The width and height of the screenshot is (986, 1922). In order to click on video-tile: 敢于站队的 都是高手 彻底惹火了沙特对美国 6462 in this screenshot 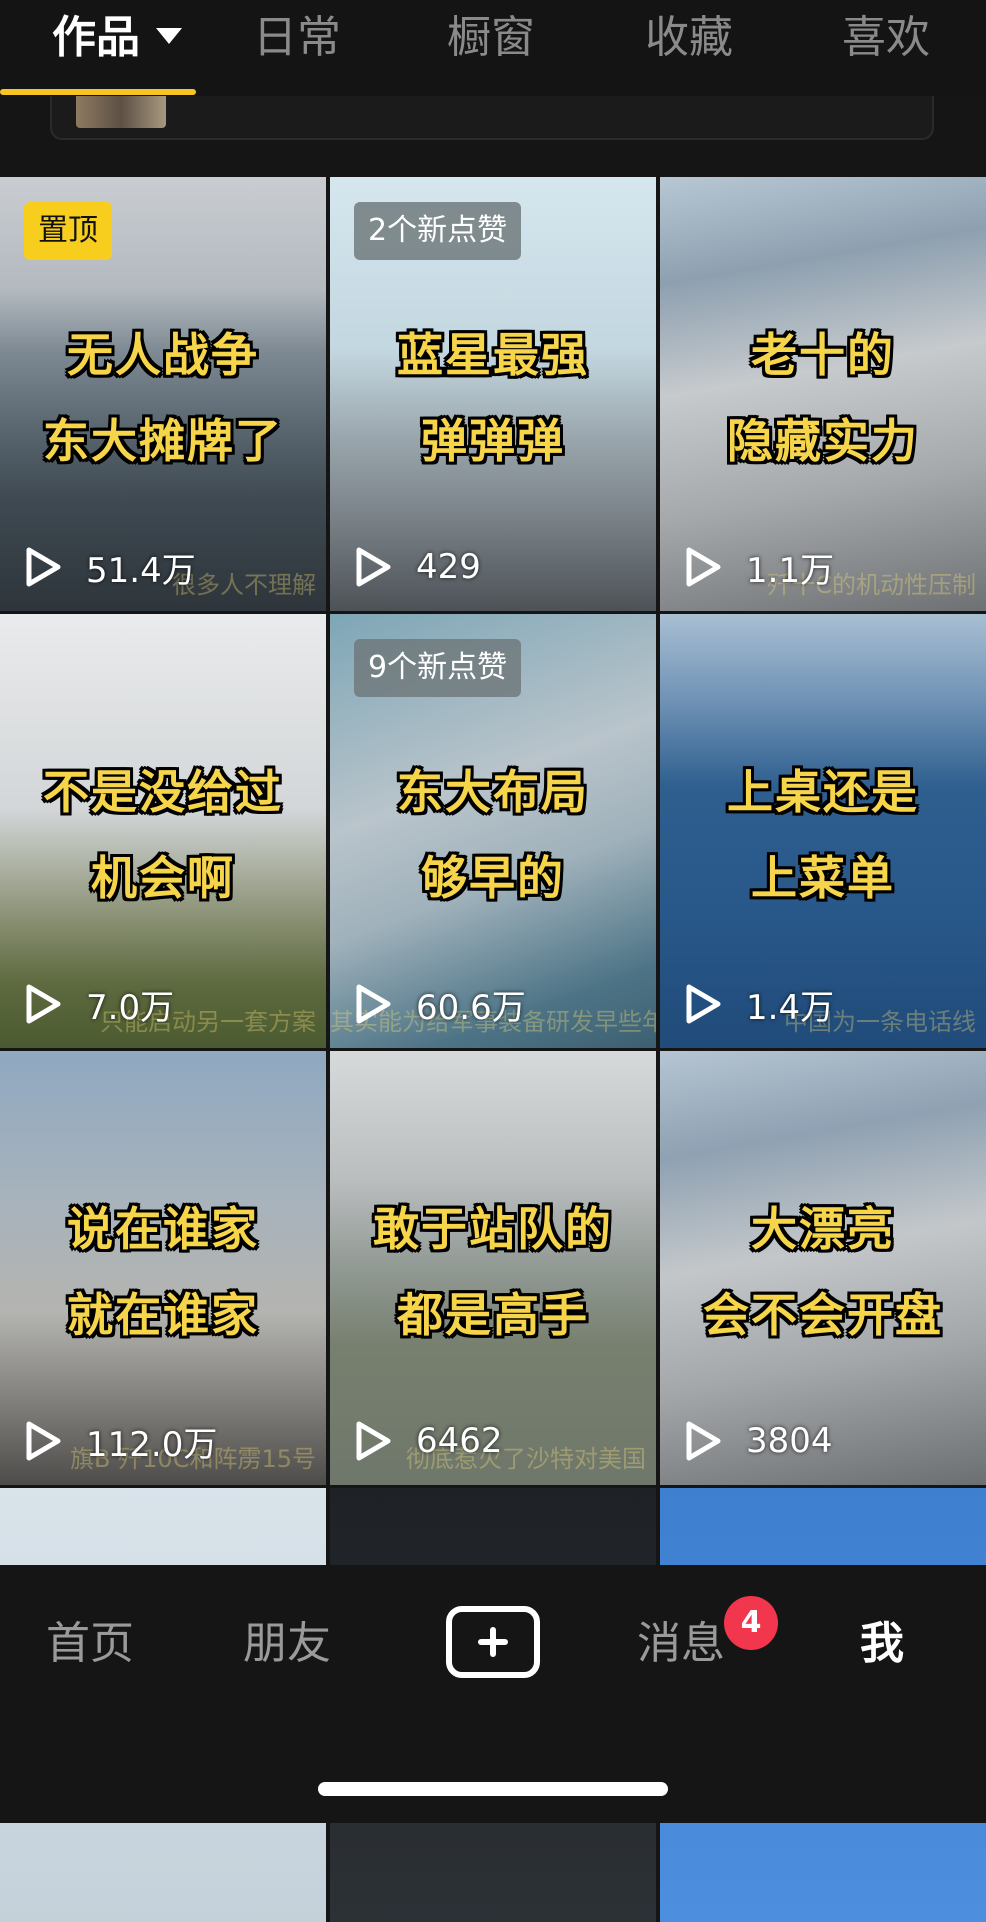, I will do `click(493, 1268)`.